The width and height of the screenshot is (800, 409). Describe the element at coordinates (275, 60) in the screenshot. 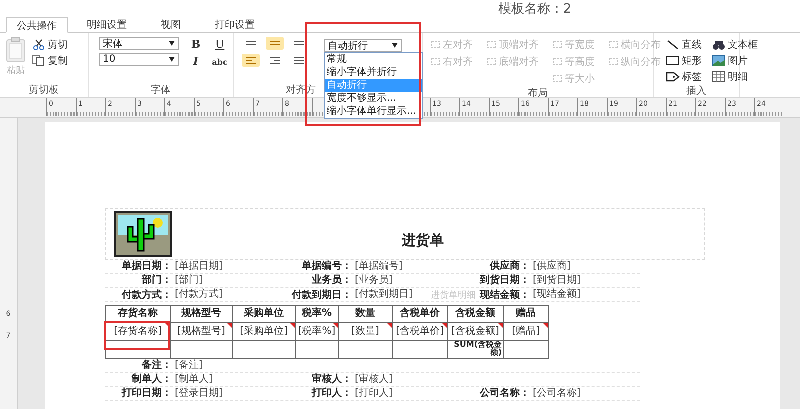

I see `align-right-icon` at that location.